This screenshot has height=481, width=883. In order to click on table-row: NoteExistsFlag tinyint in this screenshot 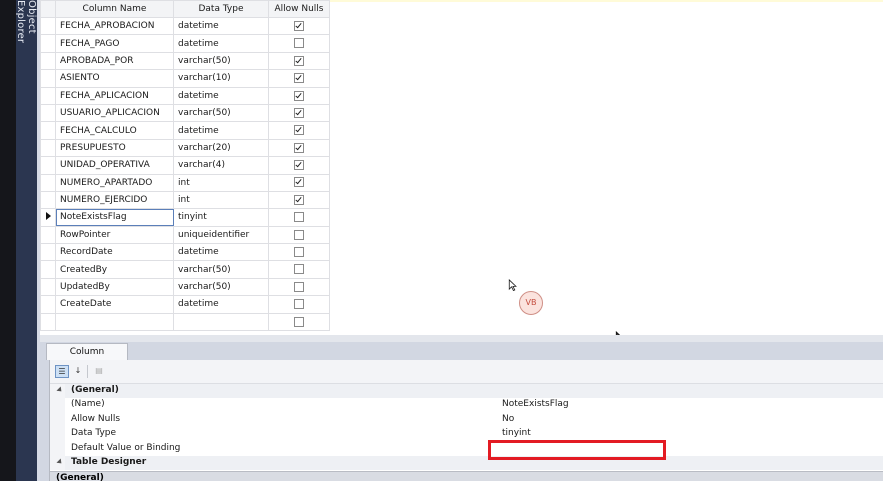, I will do `click(185, 217)`.